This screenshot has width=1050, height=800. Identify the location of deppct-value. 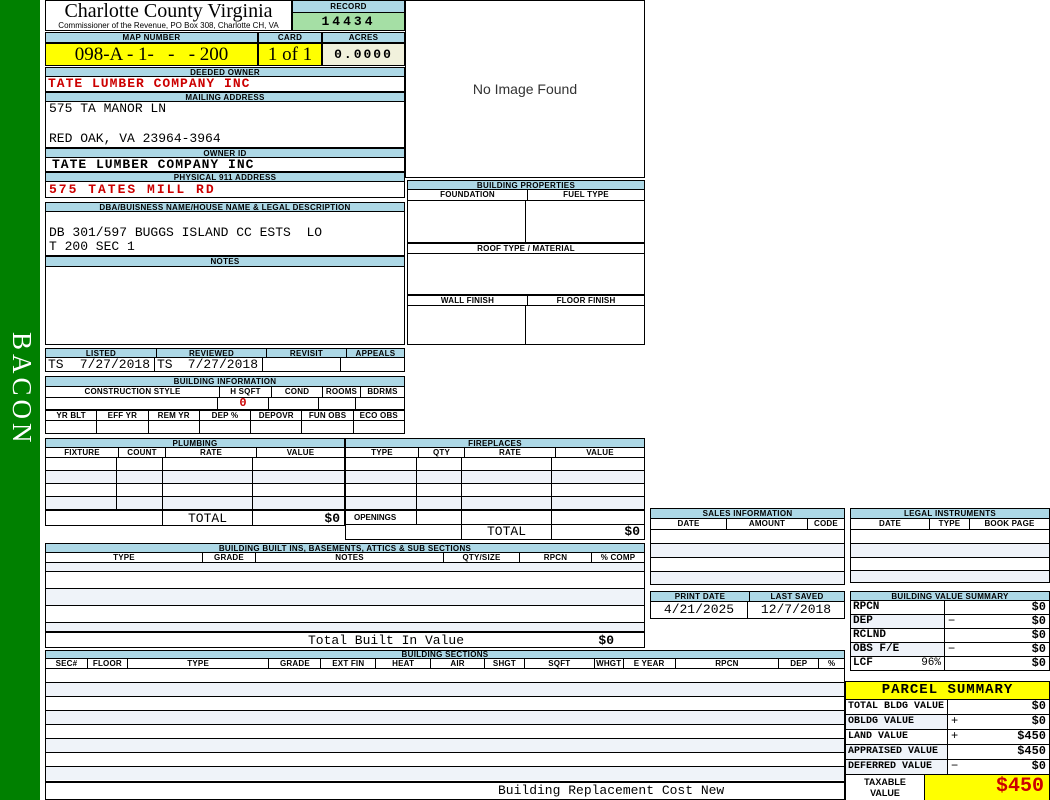
(226, 427).